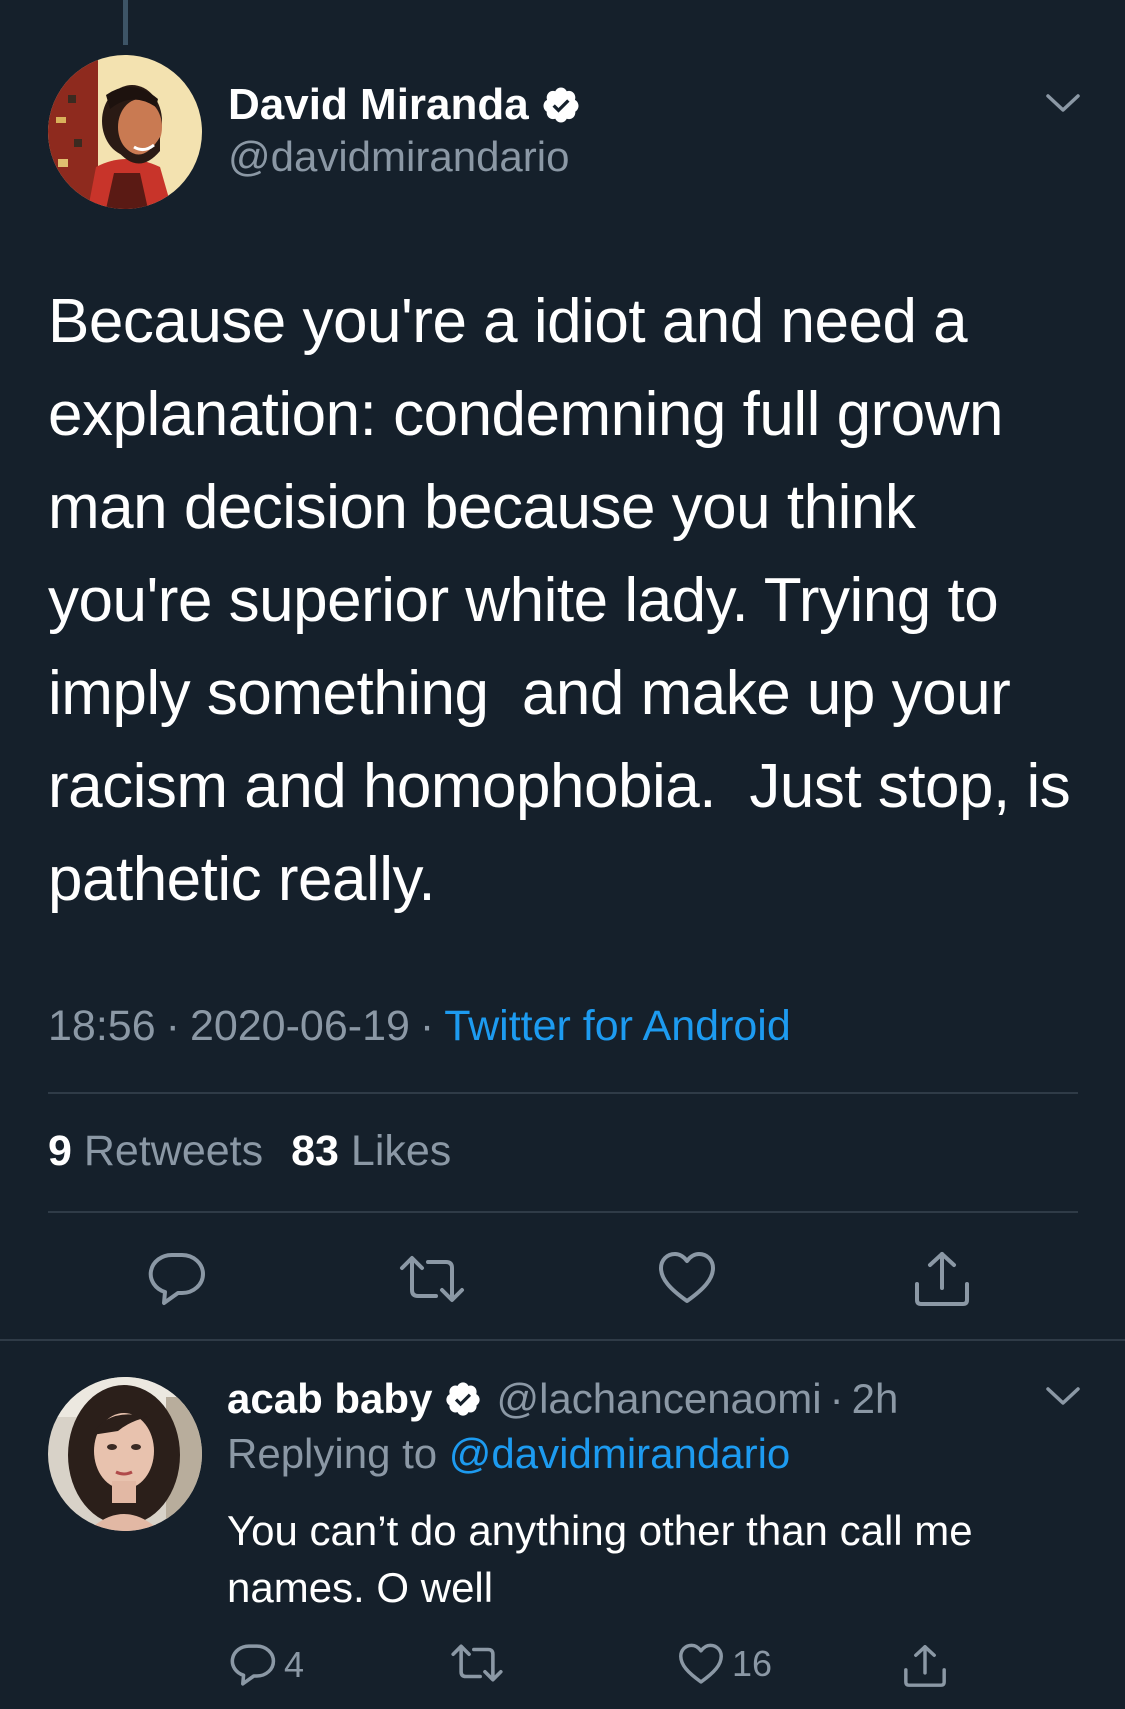 This screenshot has height=1709, width=1125. I want to click on reply-header: acab baby @lachancenaomi · 2h, so click(562, 1399).